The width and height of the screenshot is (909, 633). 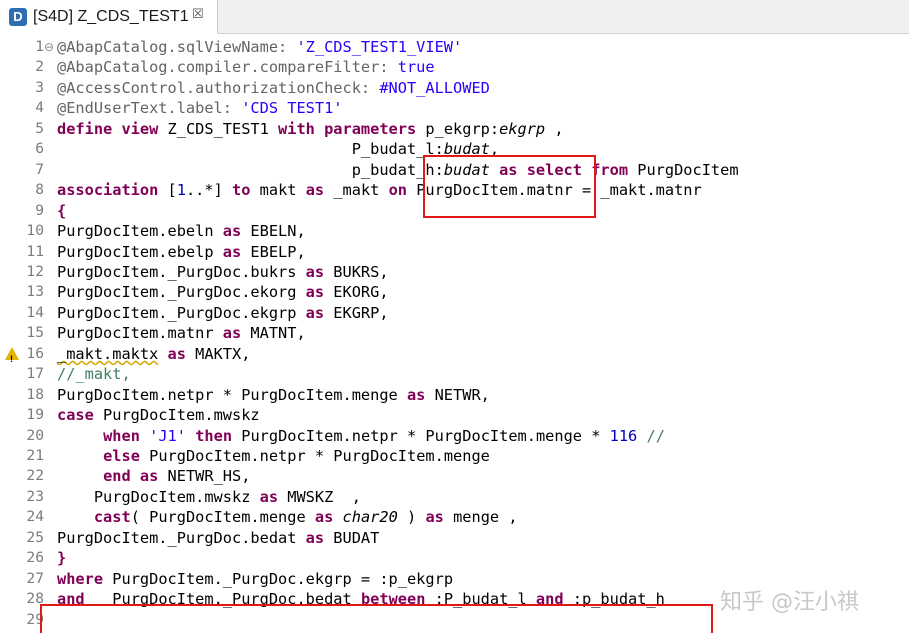 I want to click on line-number: 29, so click(x=35, y=619).